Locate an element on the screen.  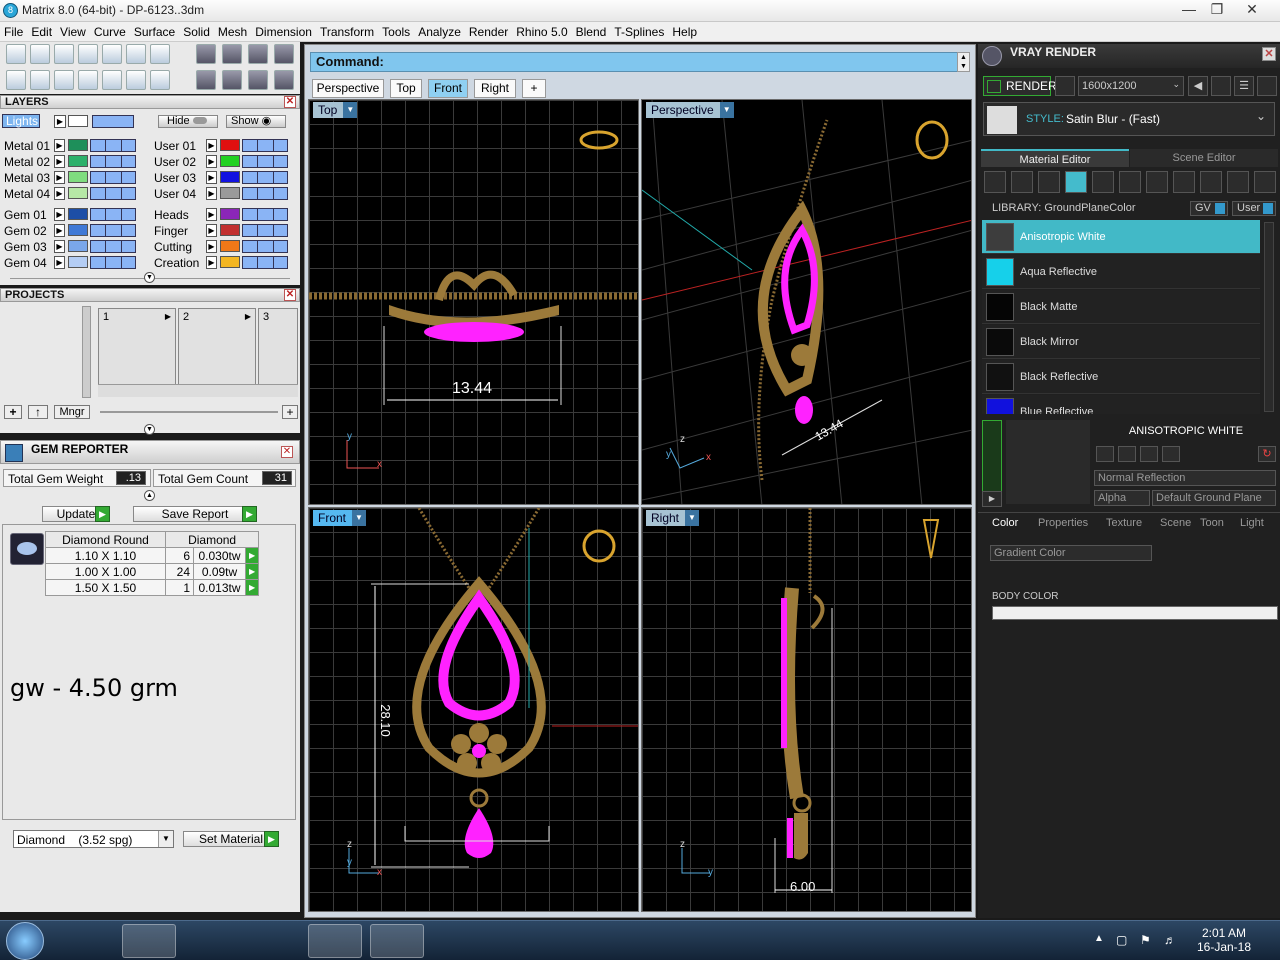
lights-controls is located at coordinates (113, 121).